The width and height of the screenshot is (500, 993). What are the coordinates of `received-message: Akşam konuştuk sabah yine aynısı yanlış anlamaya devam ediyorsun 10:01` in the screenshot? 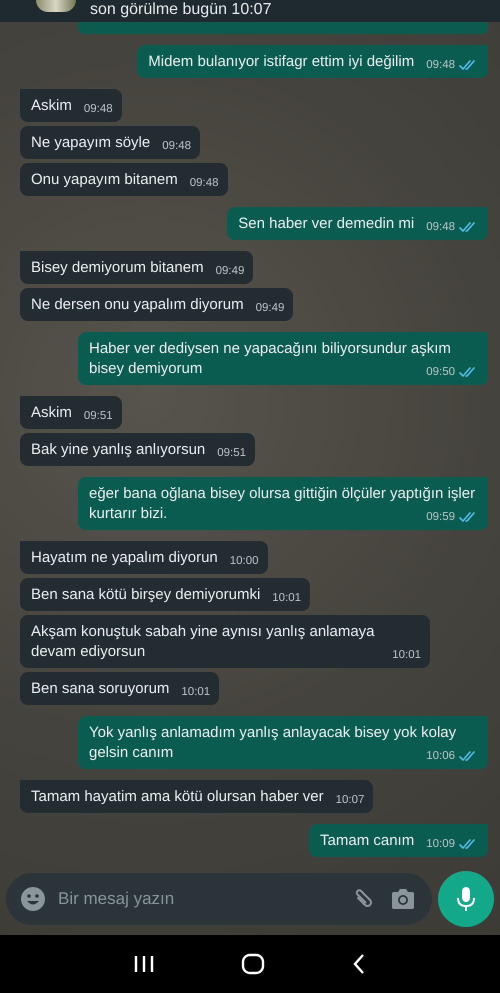 It's located at (225, 641).